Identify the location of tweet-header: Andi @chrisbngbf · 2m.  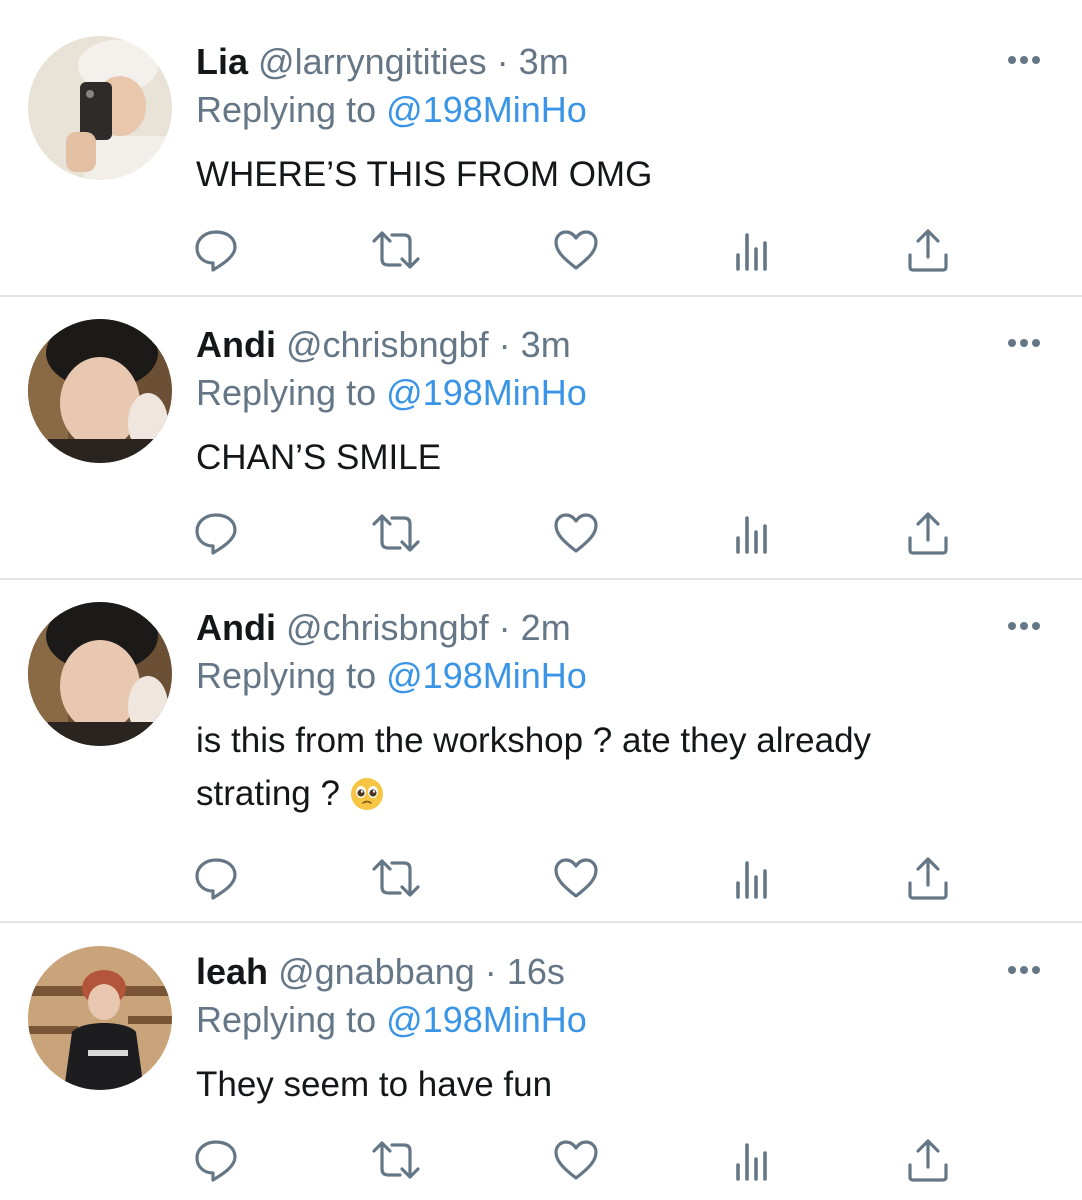
(383, 628).